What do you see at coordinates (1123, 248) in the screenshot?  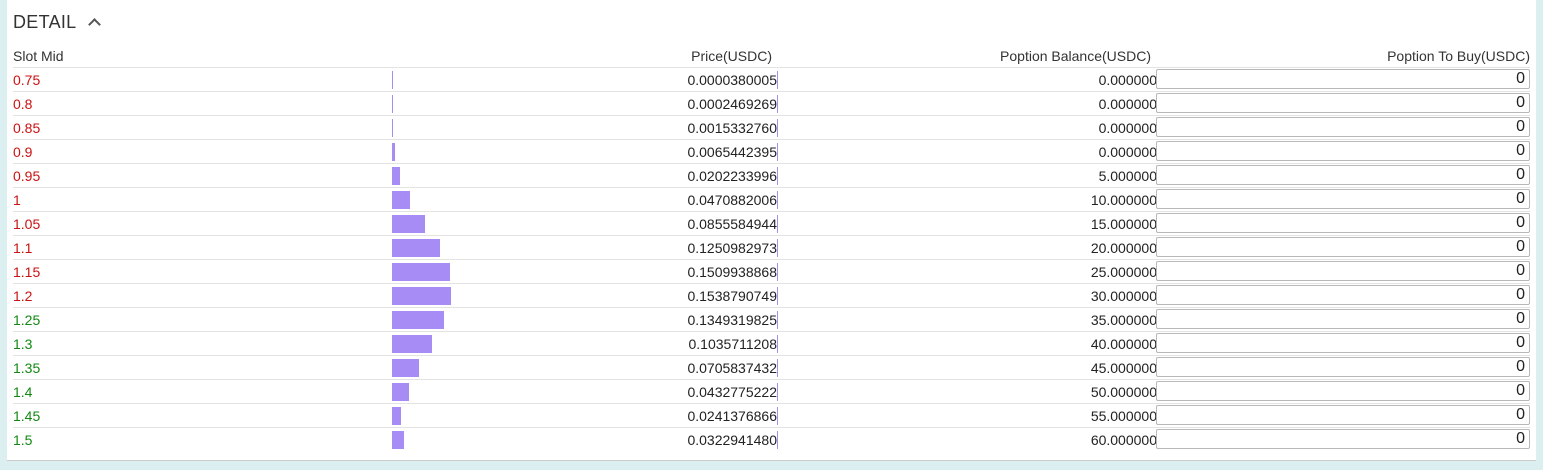 I see `balance-value: 20.000000` at bounding box center [1123, 248].